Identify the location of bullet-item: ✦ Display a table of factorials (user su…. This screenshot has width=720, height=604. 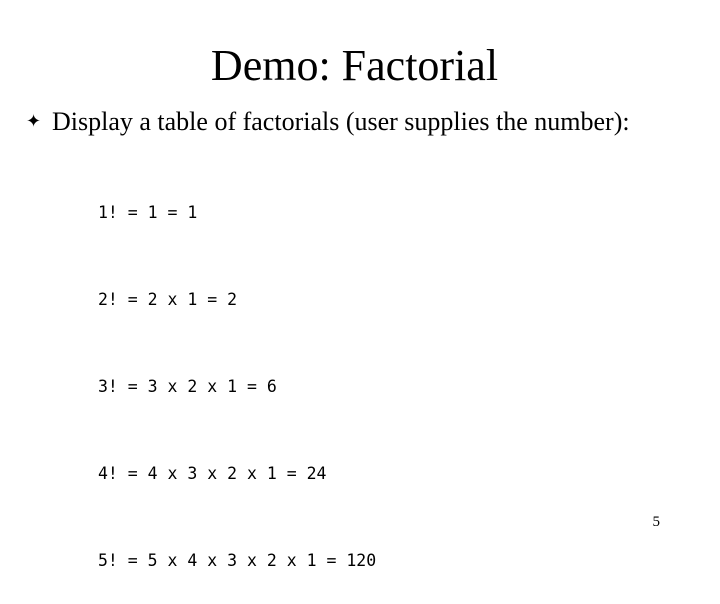
(328, 122).